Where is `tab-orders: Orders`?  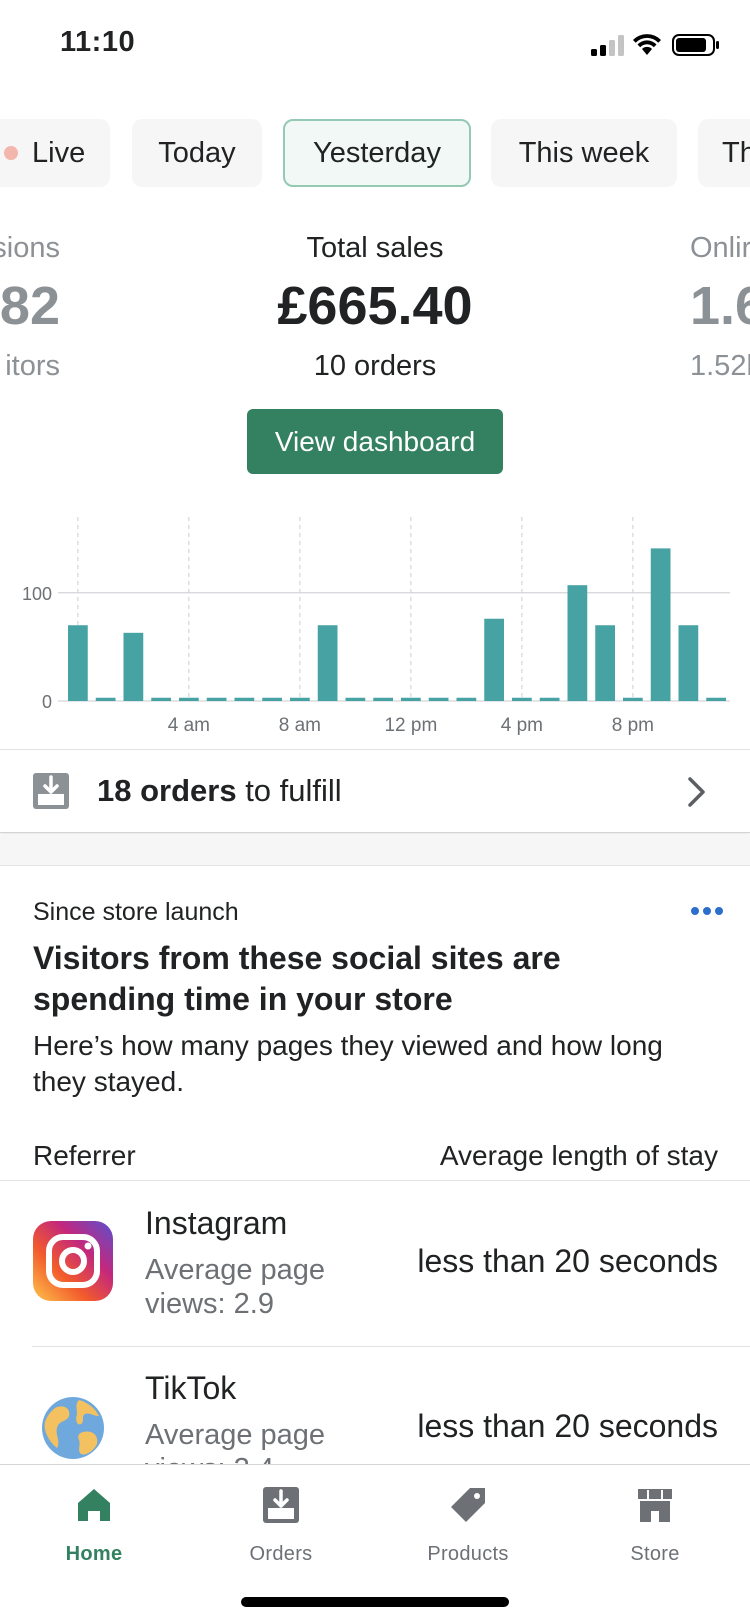
tab-orders: Orders is located at coordinates (281, 1520).